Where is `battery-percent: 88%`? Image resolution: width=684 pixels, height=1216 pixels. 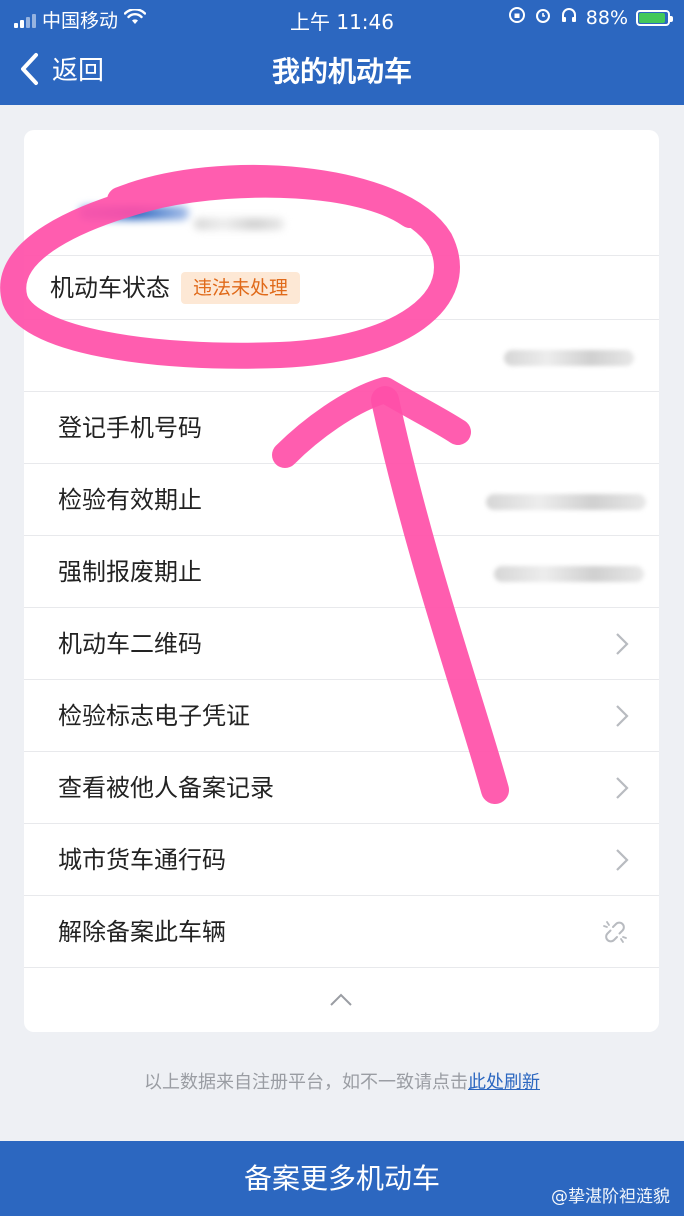
battery-percent: 88% is located at coordinates (606, 17).